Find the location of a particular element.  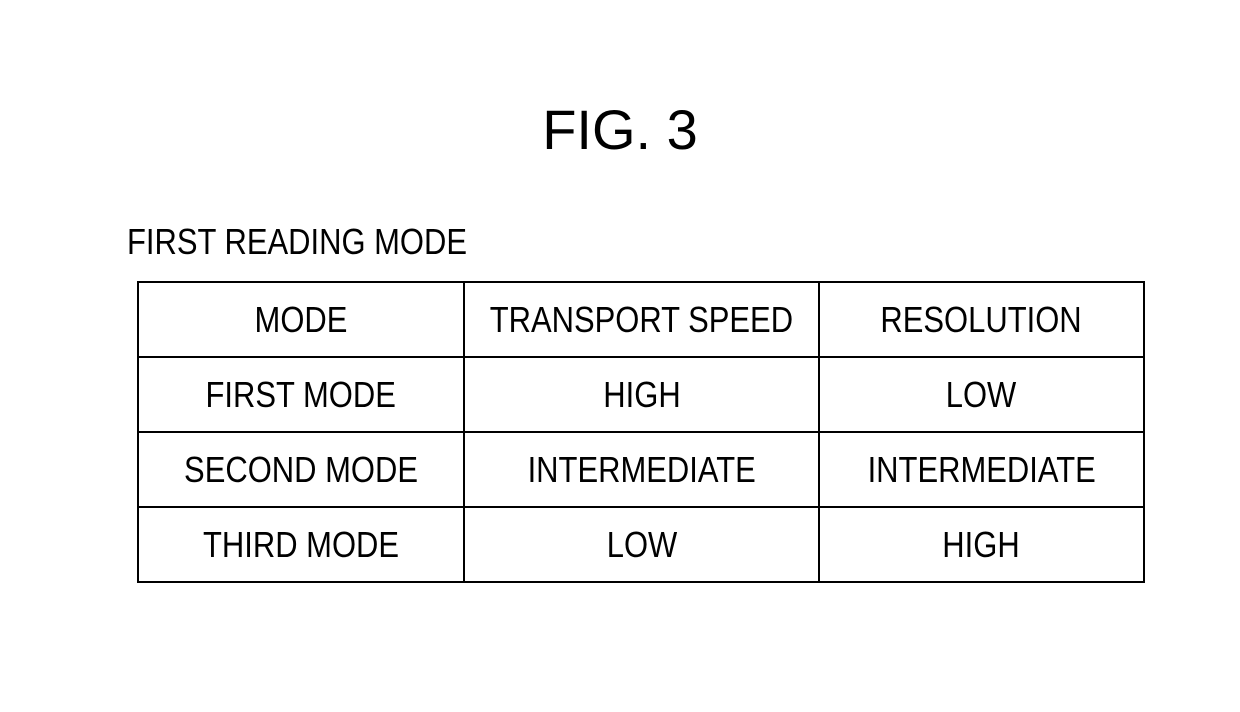

table-header-row: MODE TRANSPORT SPEED RESOLUTION is located at coordinates (641, 319).